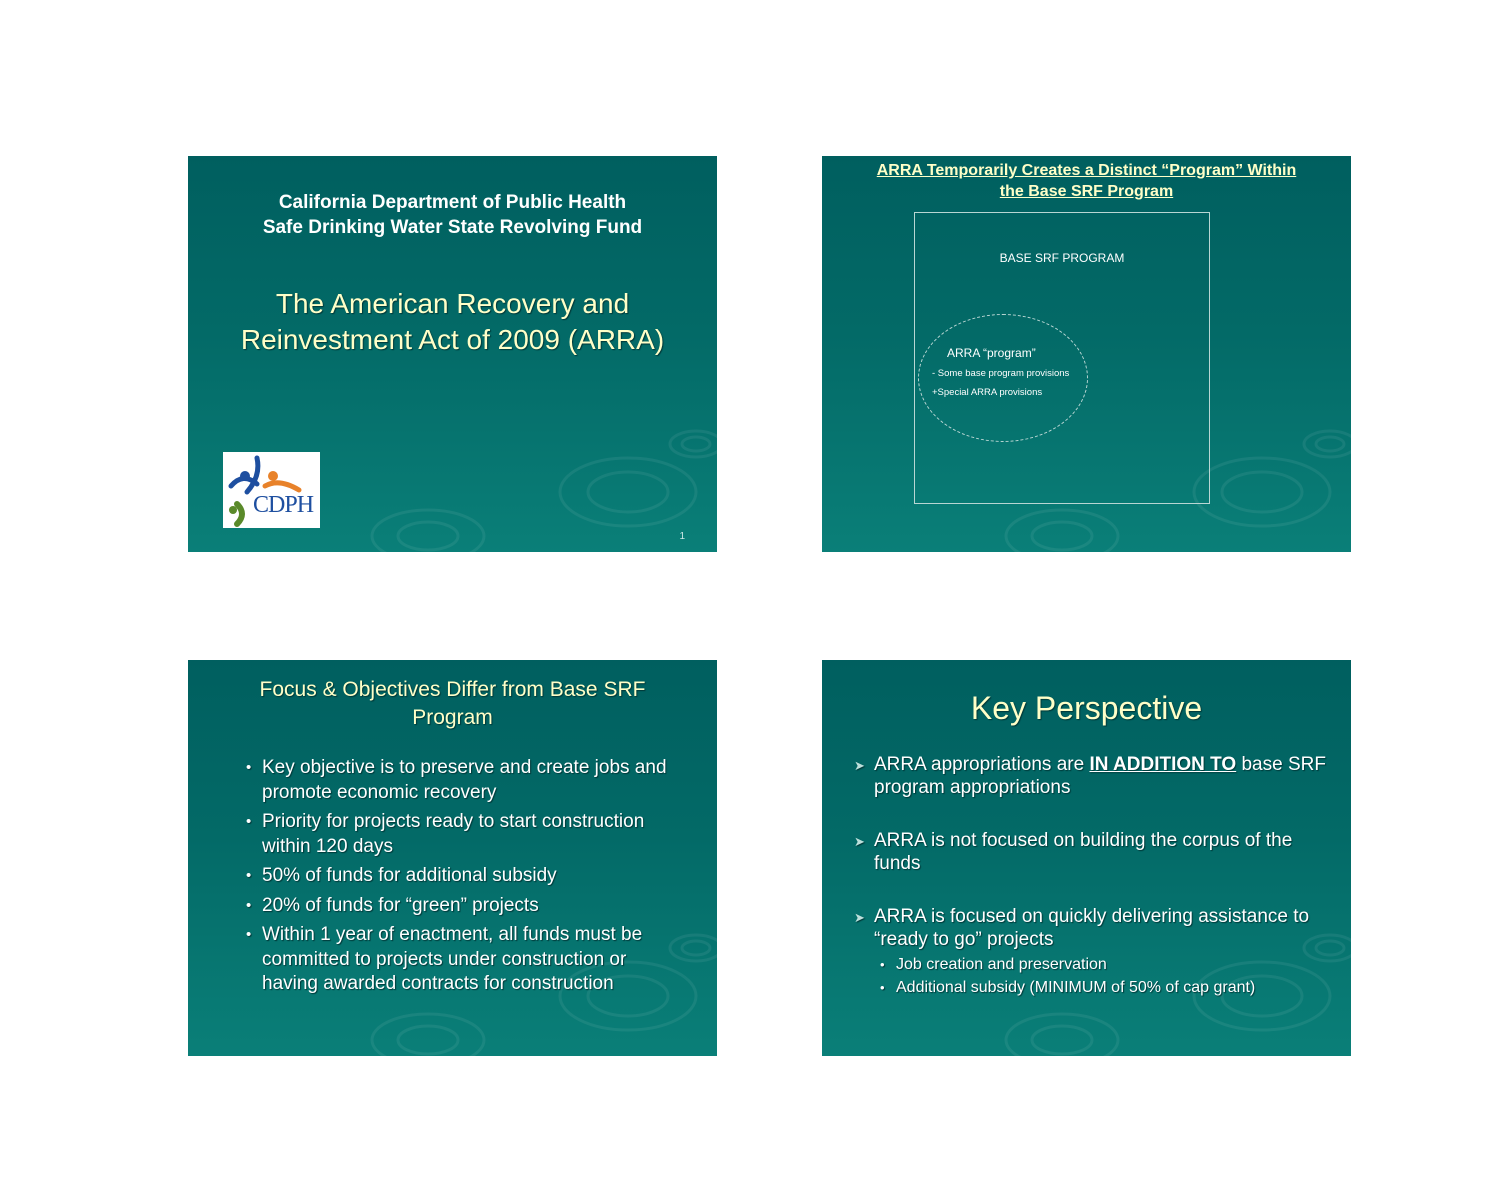 This screenshot has width=1500, height=1200. Describe the element at coordinates (1001, 373) in the screenshot. I see `ellipse-line-1: - Some base program provisions` at that location.